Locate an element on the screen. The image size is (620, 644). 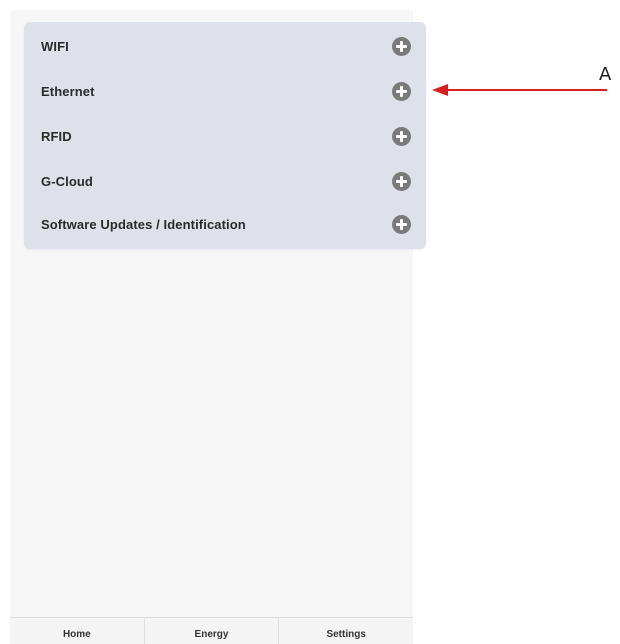
settings-item-software-updates: Software Updates / Identification is located at coordinates (225, 224).